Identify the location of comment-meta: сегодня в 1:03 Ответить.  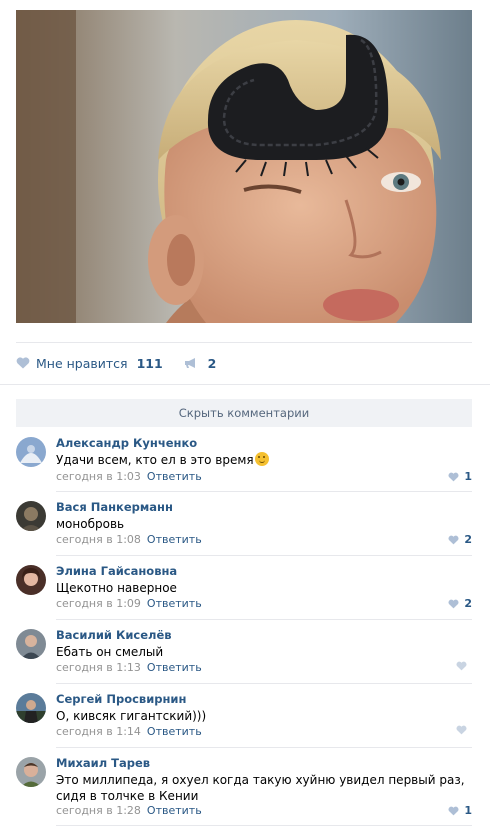
(129, 476).